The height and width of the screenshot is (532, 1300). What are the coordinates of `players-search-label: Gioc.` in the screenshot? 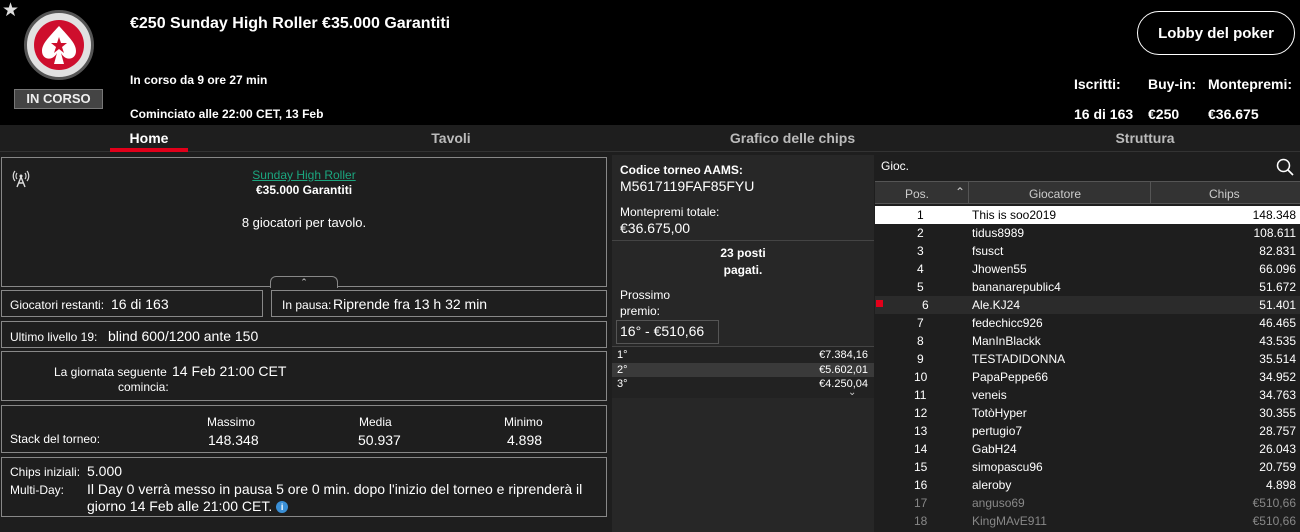 It's located at (895, 166).